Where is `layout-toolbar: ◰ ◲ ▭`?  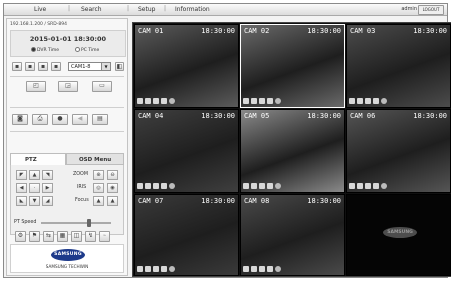
layout-toolbar: ◰ ◲ ▭ is located at coordinates (67, 87).